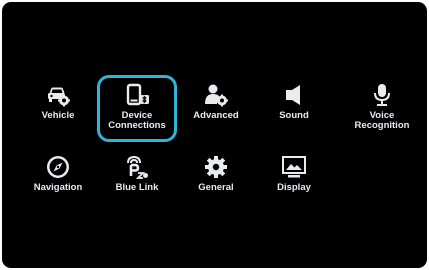 This screenshot has height=270, width=429. What do you see at coordinates (294, 95) in the screenshot?
I see `speaker-icon` at bounding box center [294, 95].